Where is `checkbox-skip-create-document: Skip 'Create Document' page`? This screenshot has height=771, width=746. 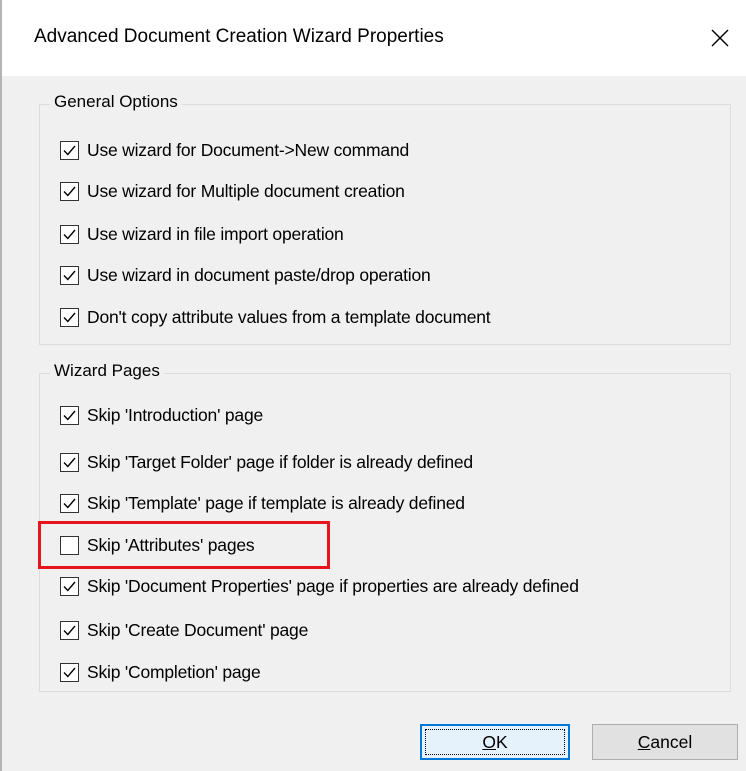 checkbox-skip-create-document: Skip 'Create Document' page is located at coordinates (184, 630).